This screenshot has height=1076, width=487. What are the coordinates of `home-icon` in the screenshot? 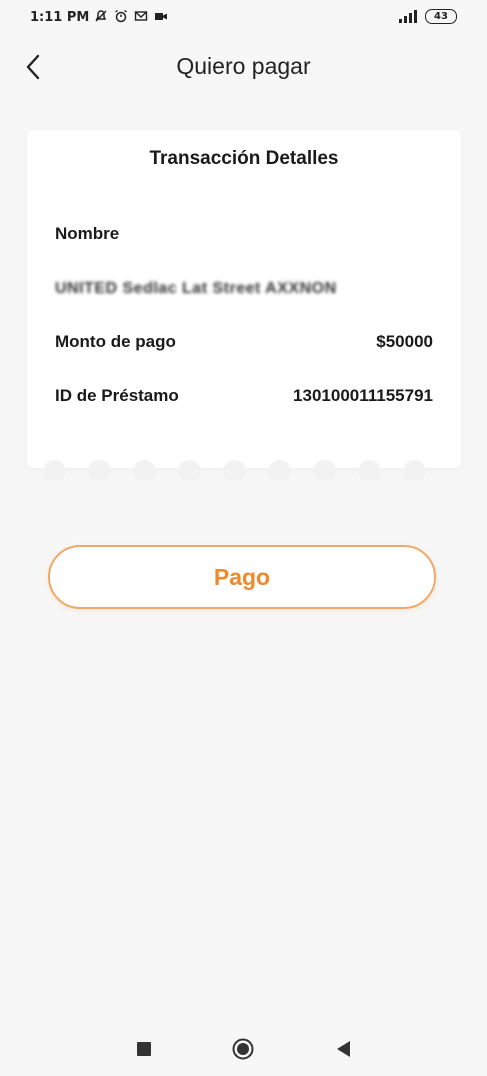 It's located at (243, 1049).